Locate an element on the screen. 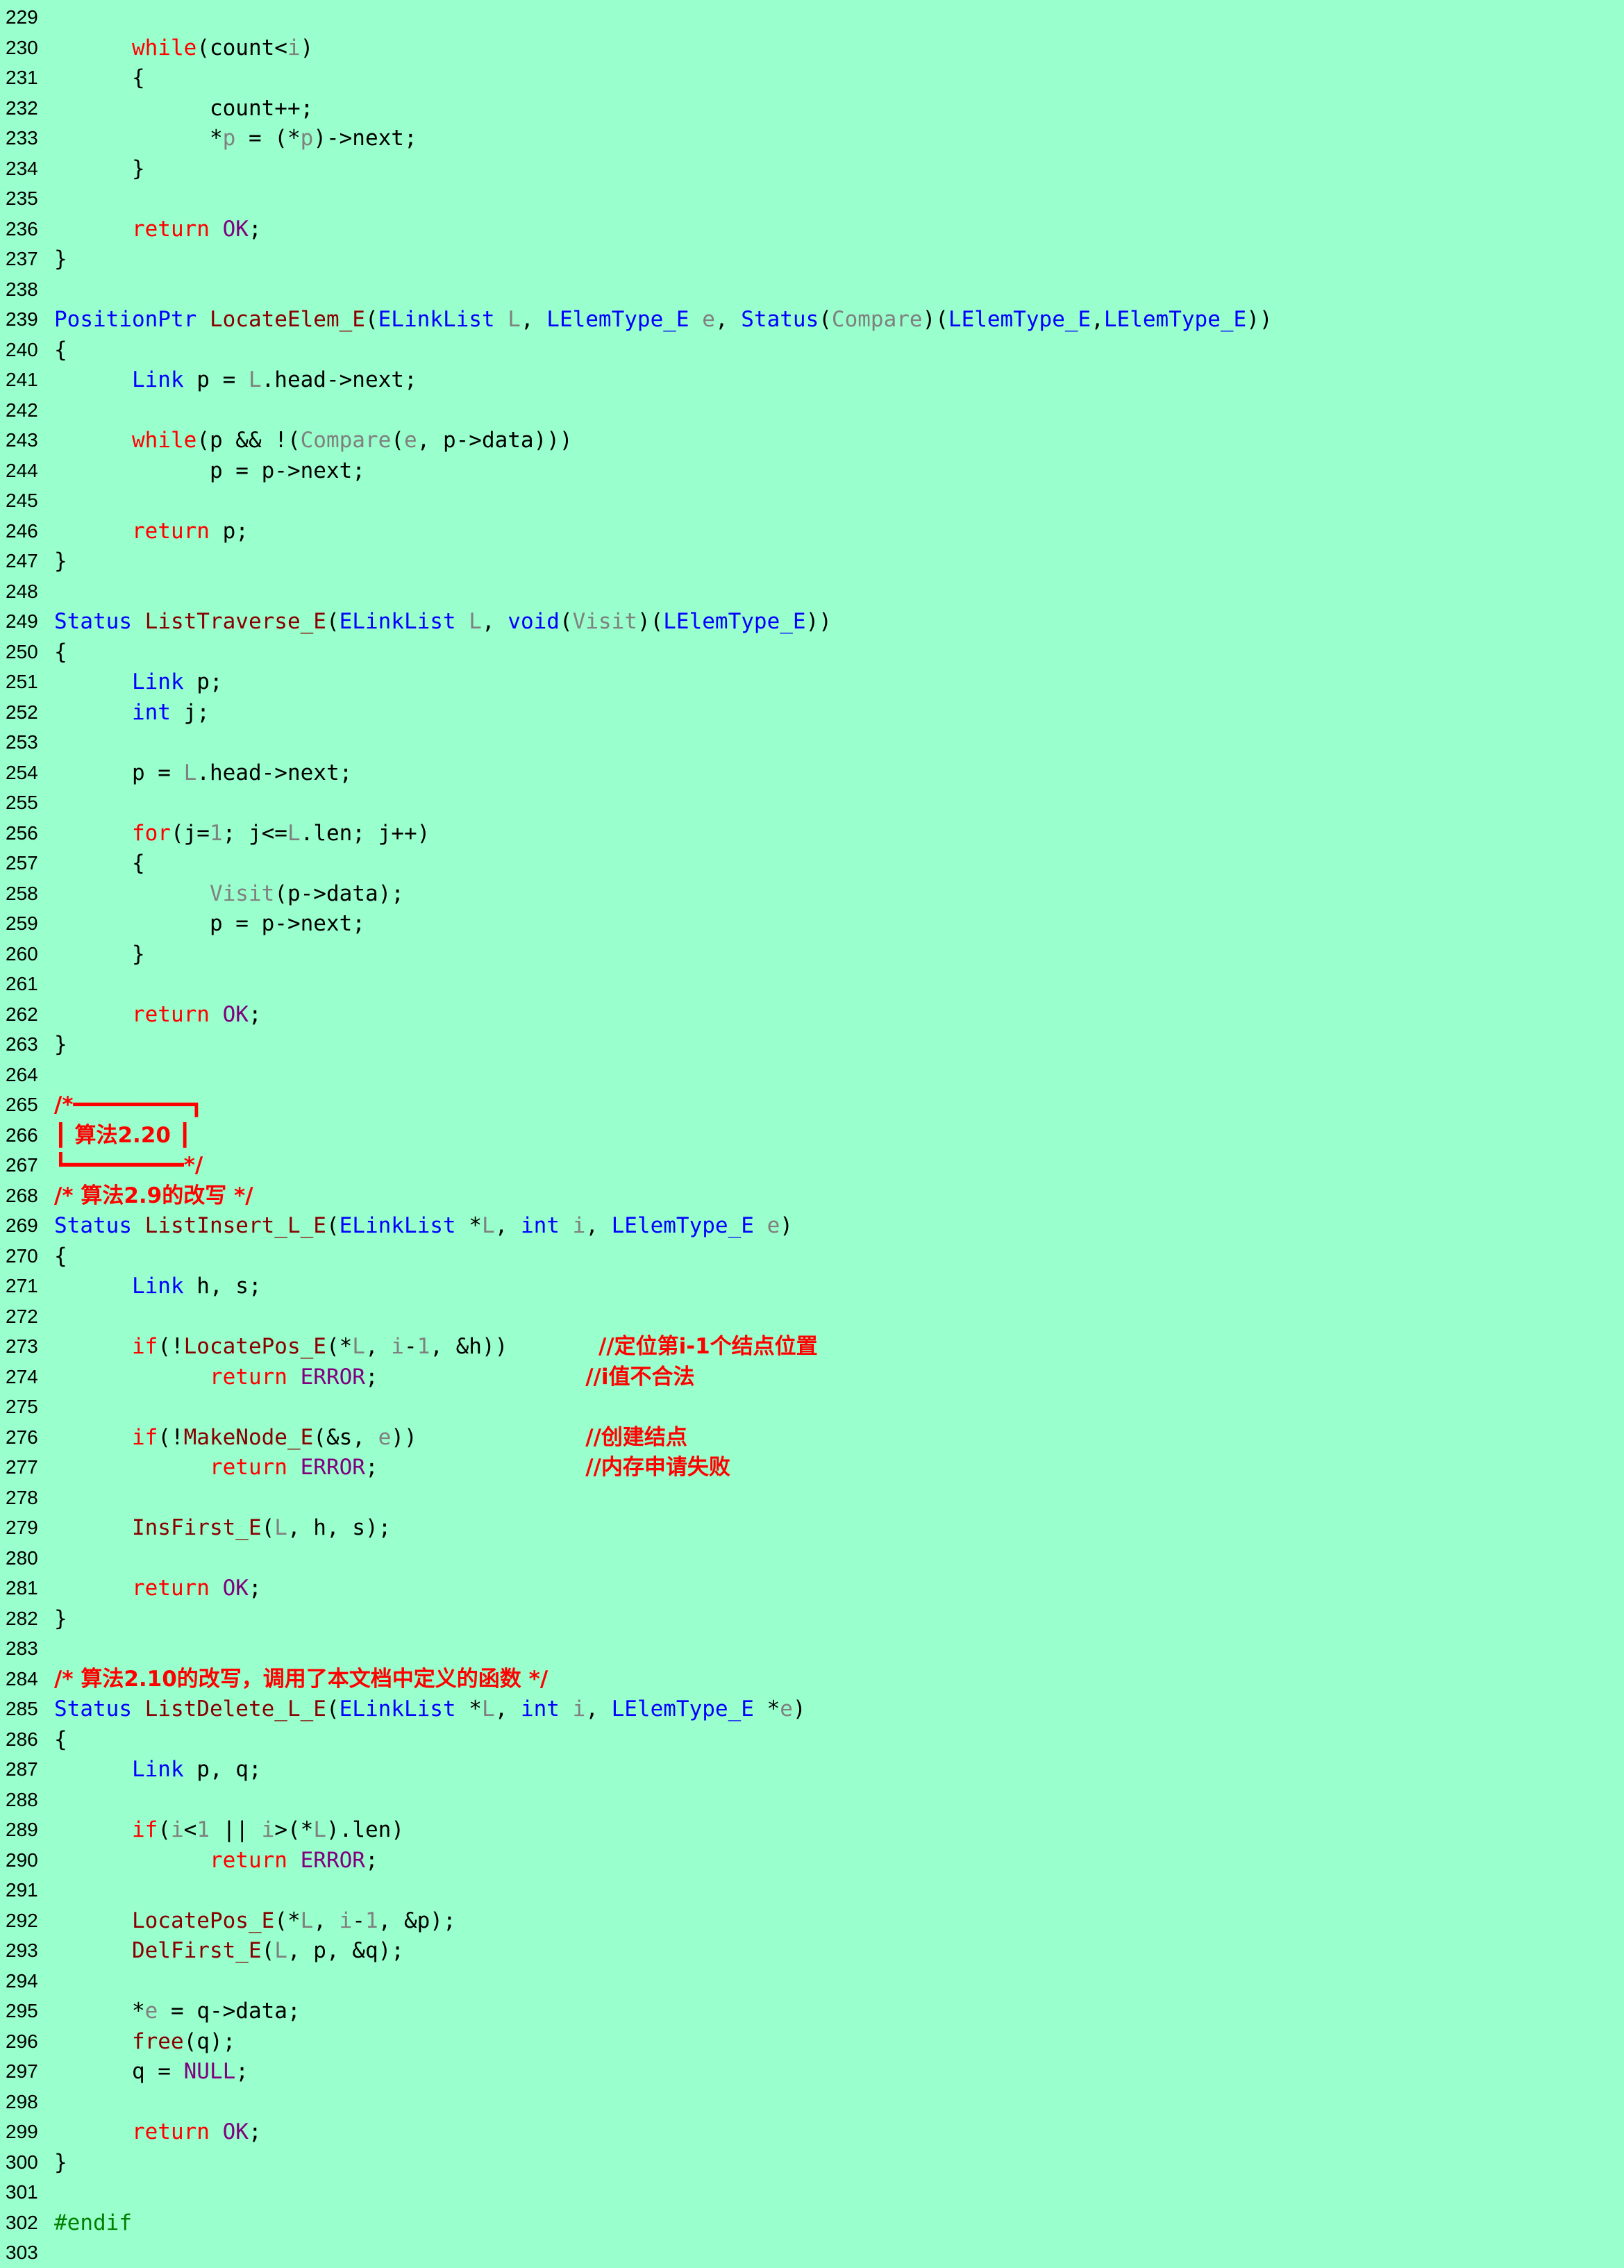 This screenshot has height=2268, width=1624. code-line: 262 return OK; is located at coordinates (812, 1014).